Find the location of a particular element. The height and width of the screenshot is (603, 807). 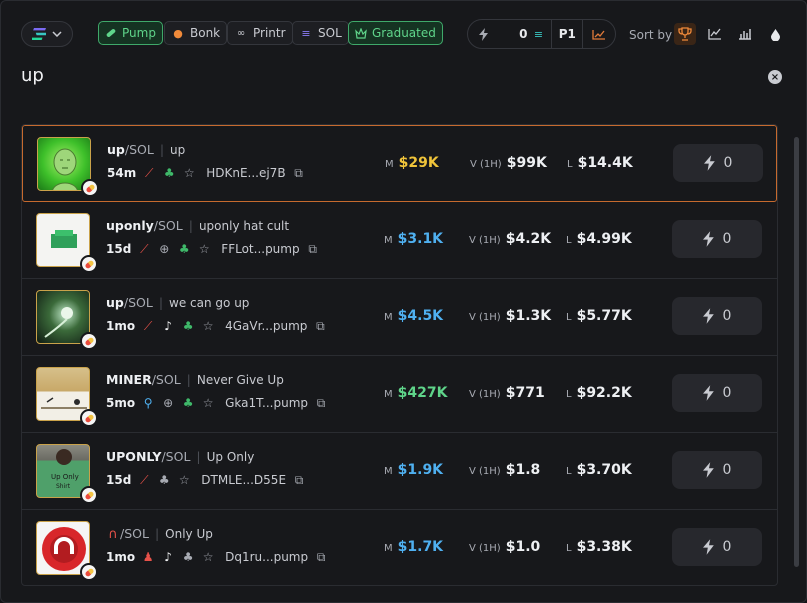

volume: V (1H) $4.2K is located at coordinates (510, 239).